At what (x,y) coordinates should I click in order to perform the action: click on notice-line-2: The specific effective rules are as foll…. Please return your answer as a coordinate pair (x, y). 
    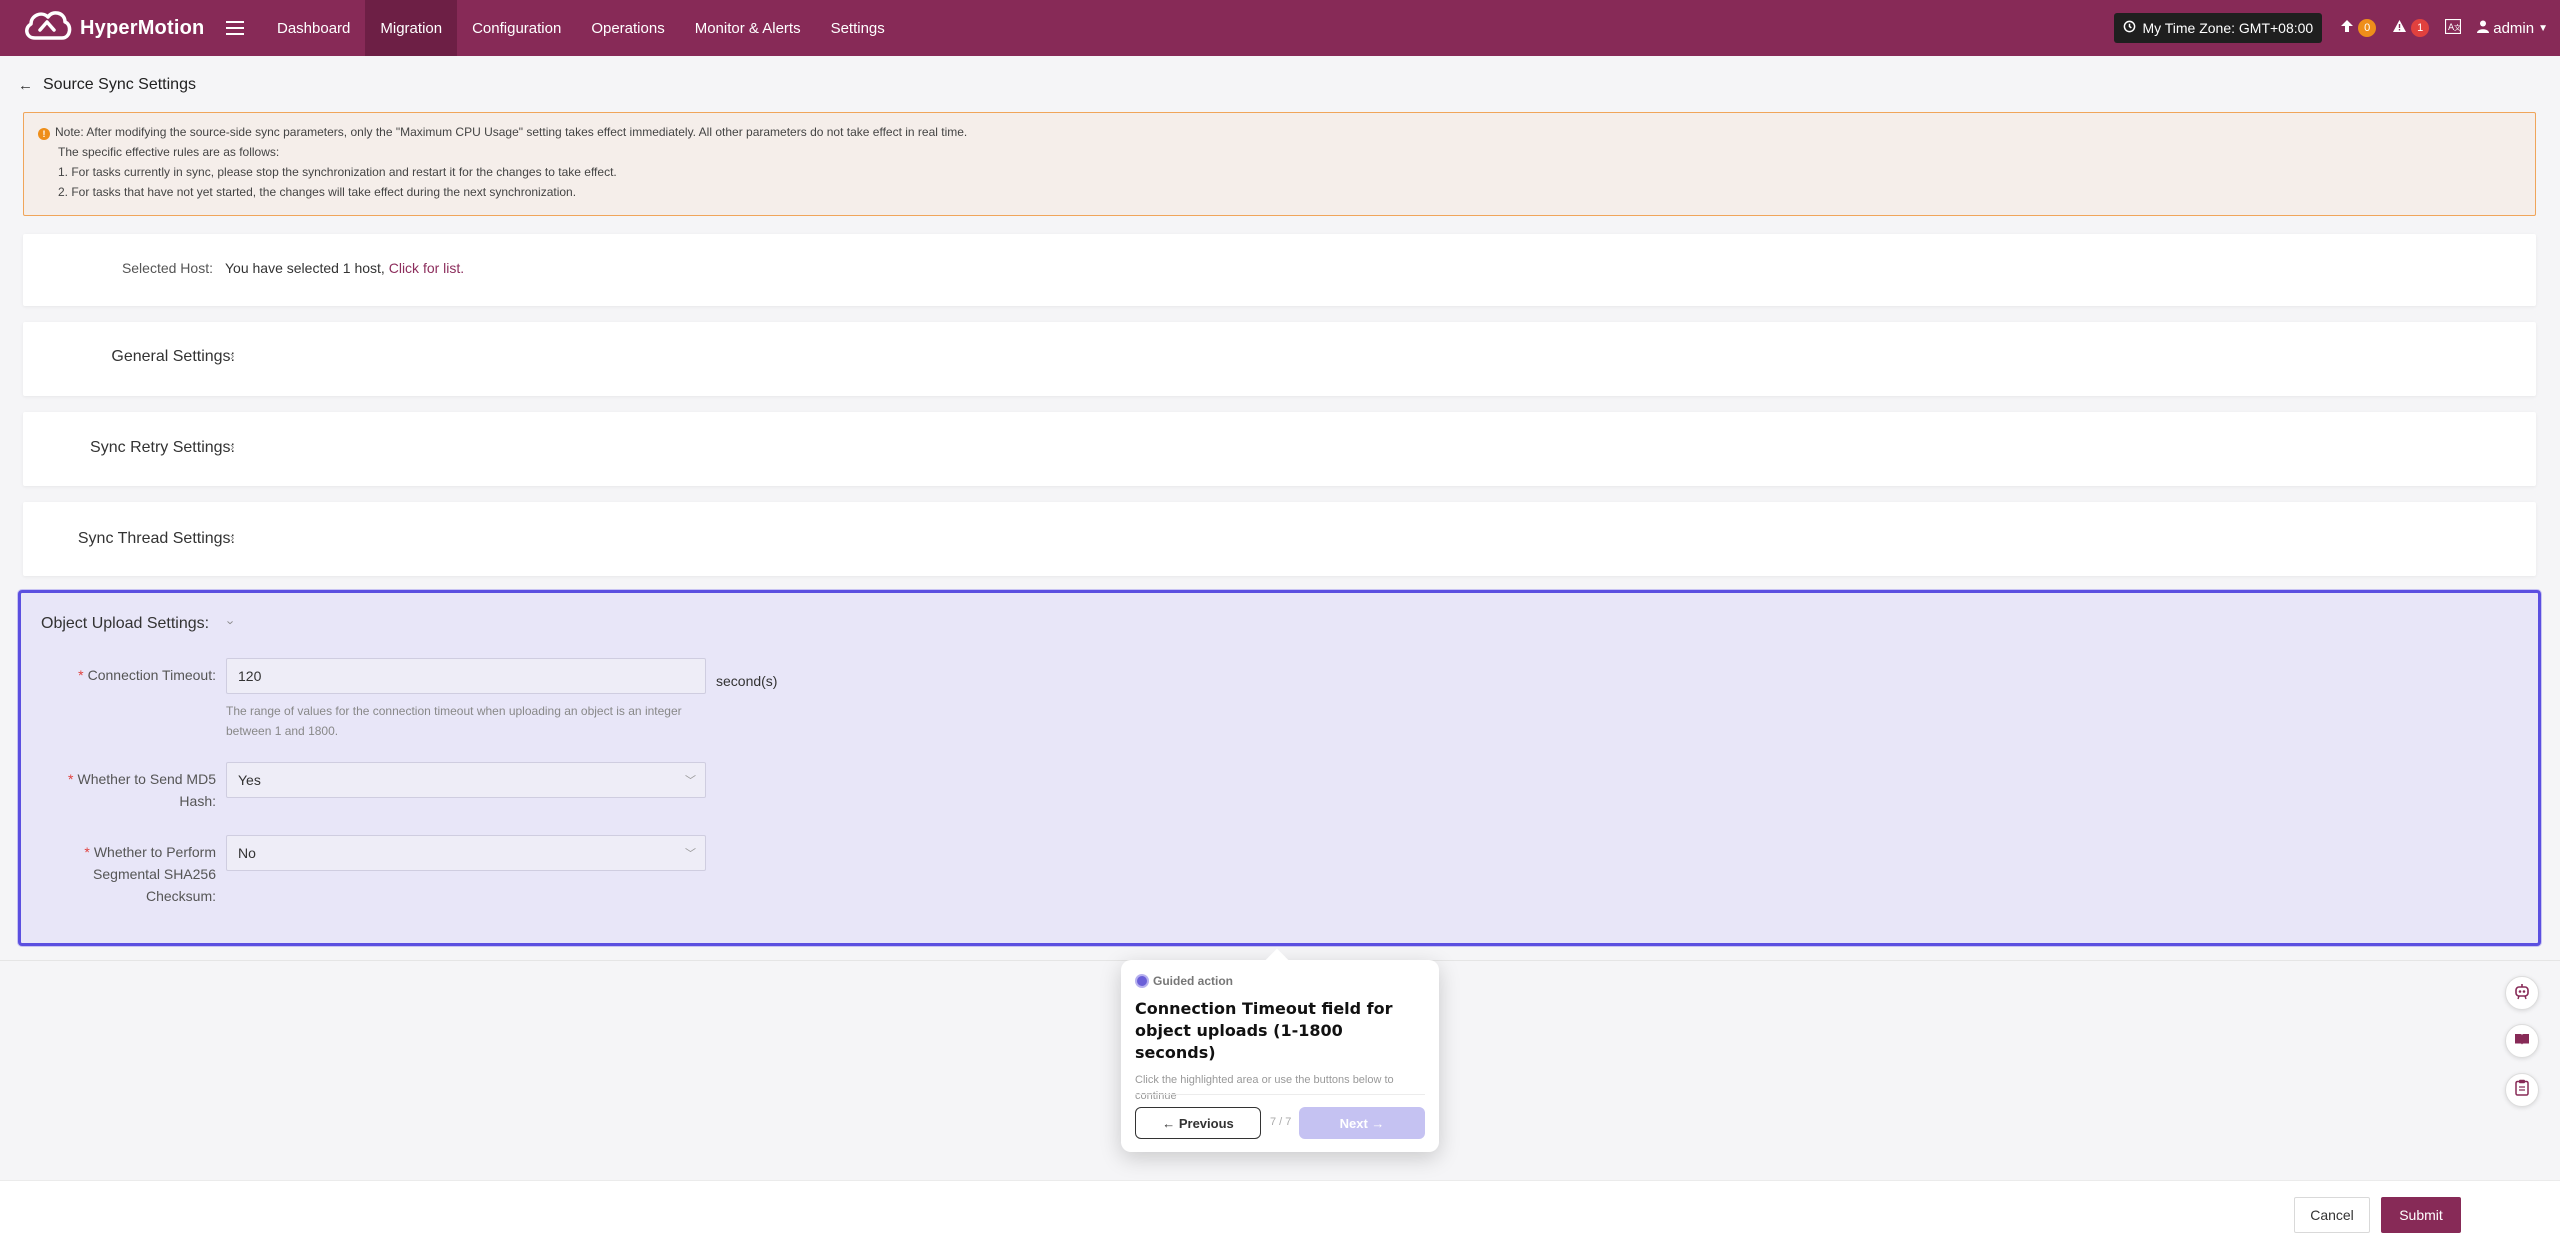
    Looking at the image, I should click on (169, 152).